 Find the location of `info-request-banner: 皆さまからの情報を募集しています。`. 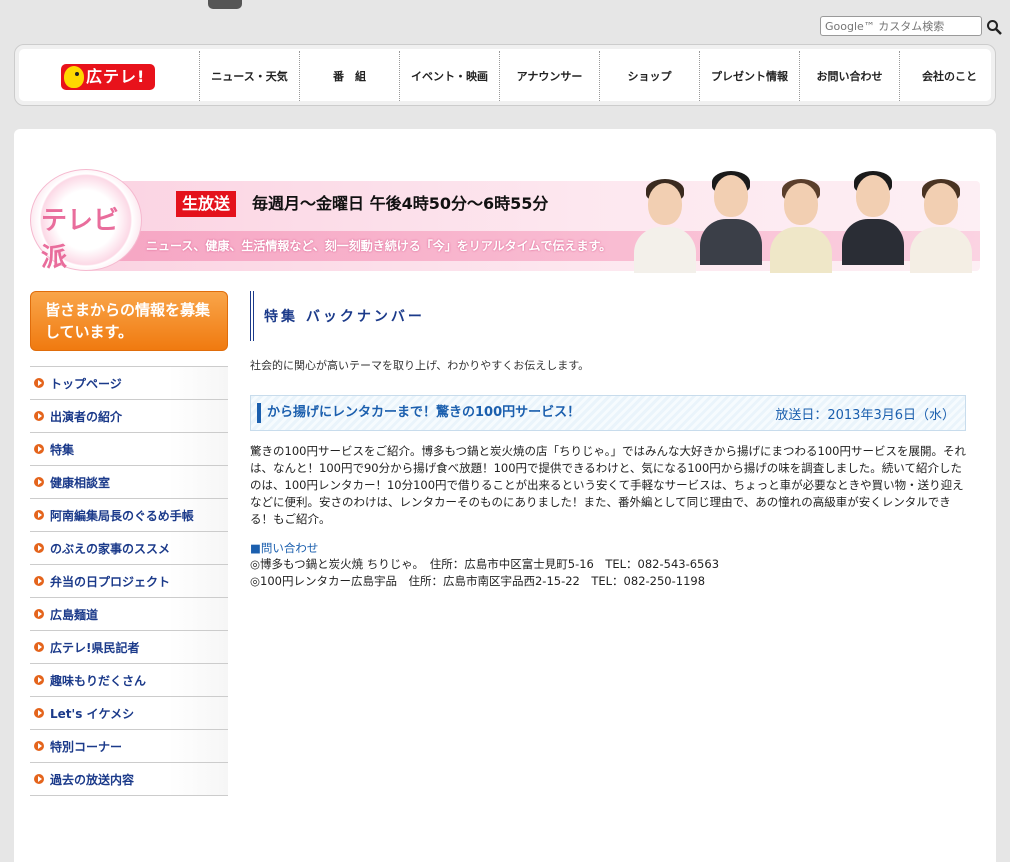

info-request-banner: 皆さまからの情報を募集しています。 is located at coordinates (129, 321).